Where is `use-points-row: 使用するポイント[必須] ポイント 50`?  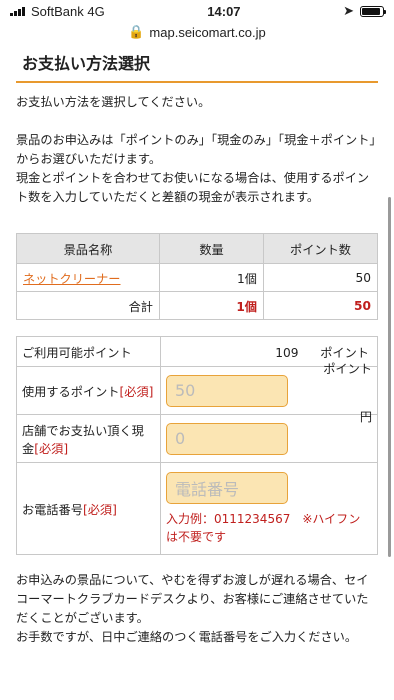
use-points-row: 使用するポイント[必須] ポイント 50 is located at coordinates (197, 388).